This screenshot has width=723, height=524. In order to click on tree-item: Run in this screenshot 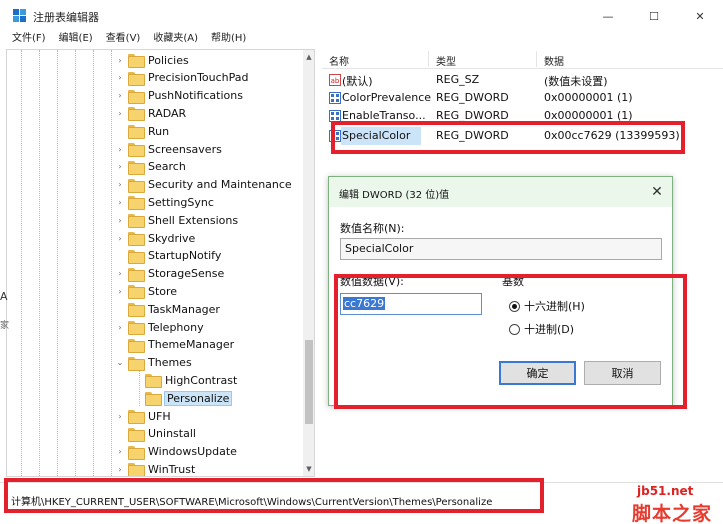, I will do `click(142, 131)`.